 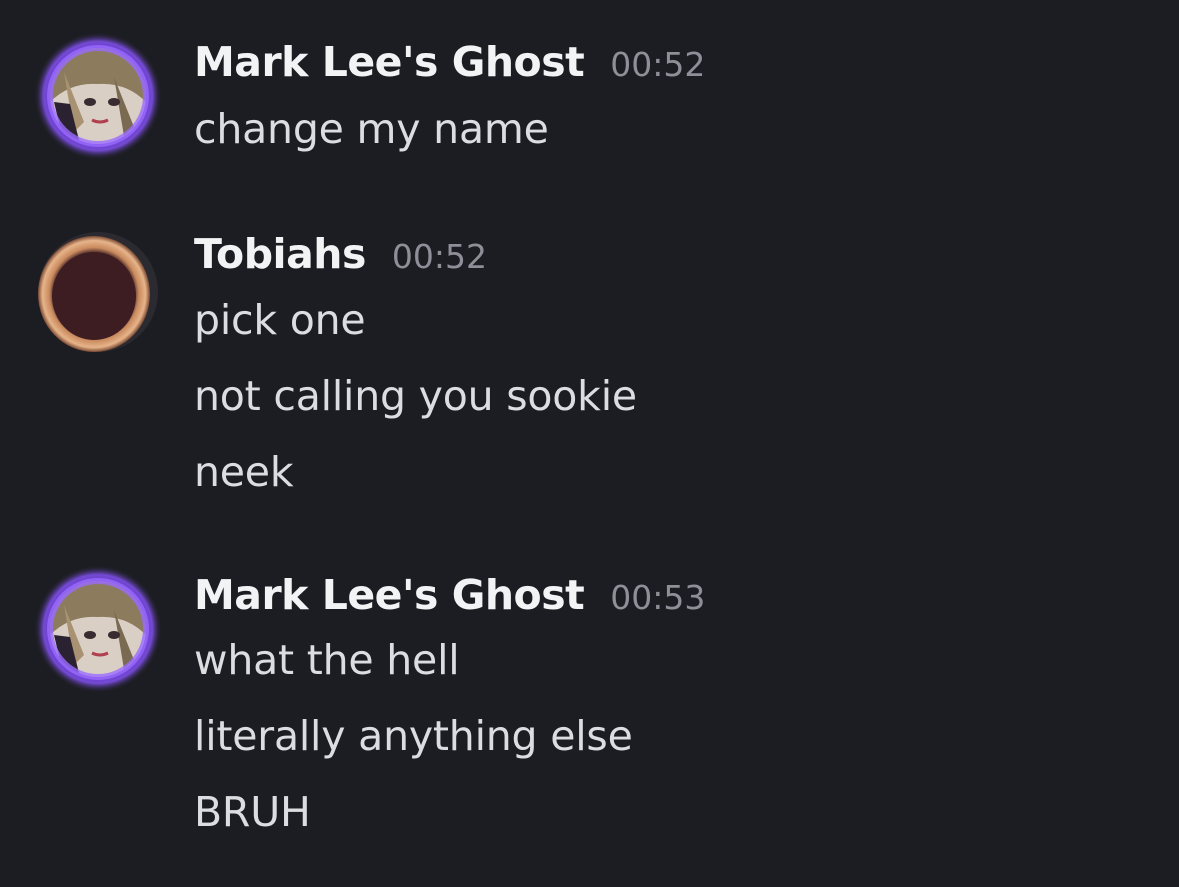 I want to click on message-header: Mark Lee's Ghost 00:53, so click(x=449, y=601).